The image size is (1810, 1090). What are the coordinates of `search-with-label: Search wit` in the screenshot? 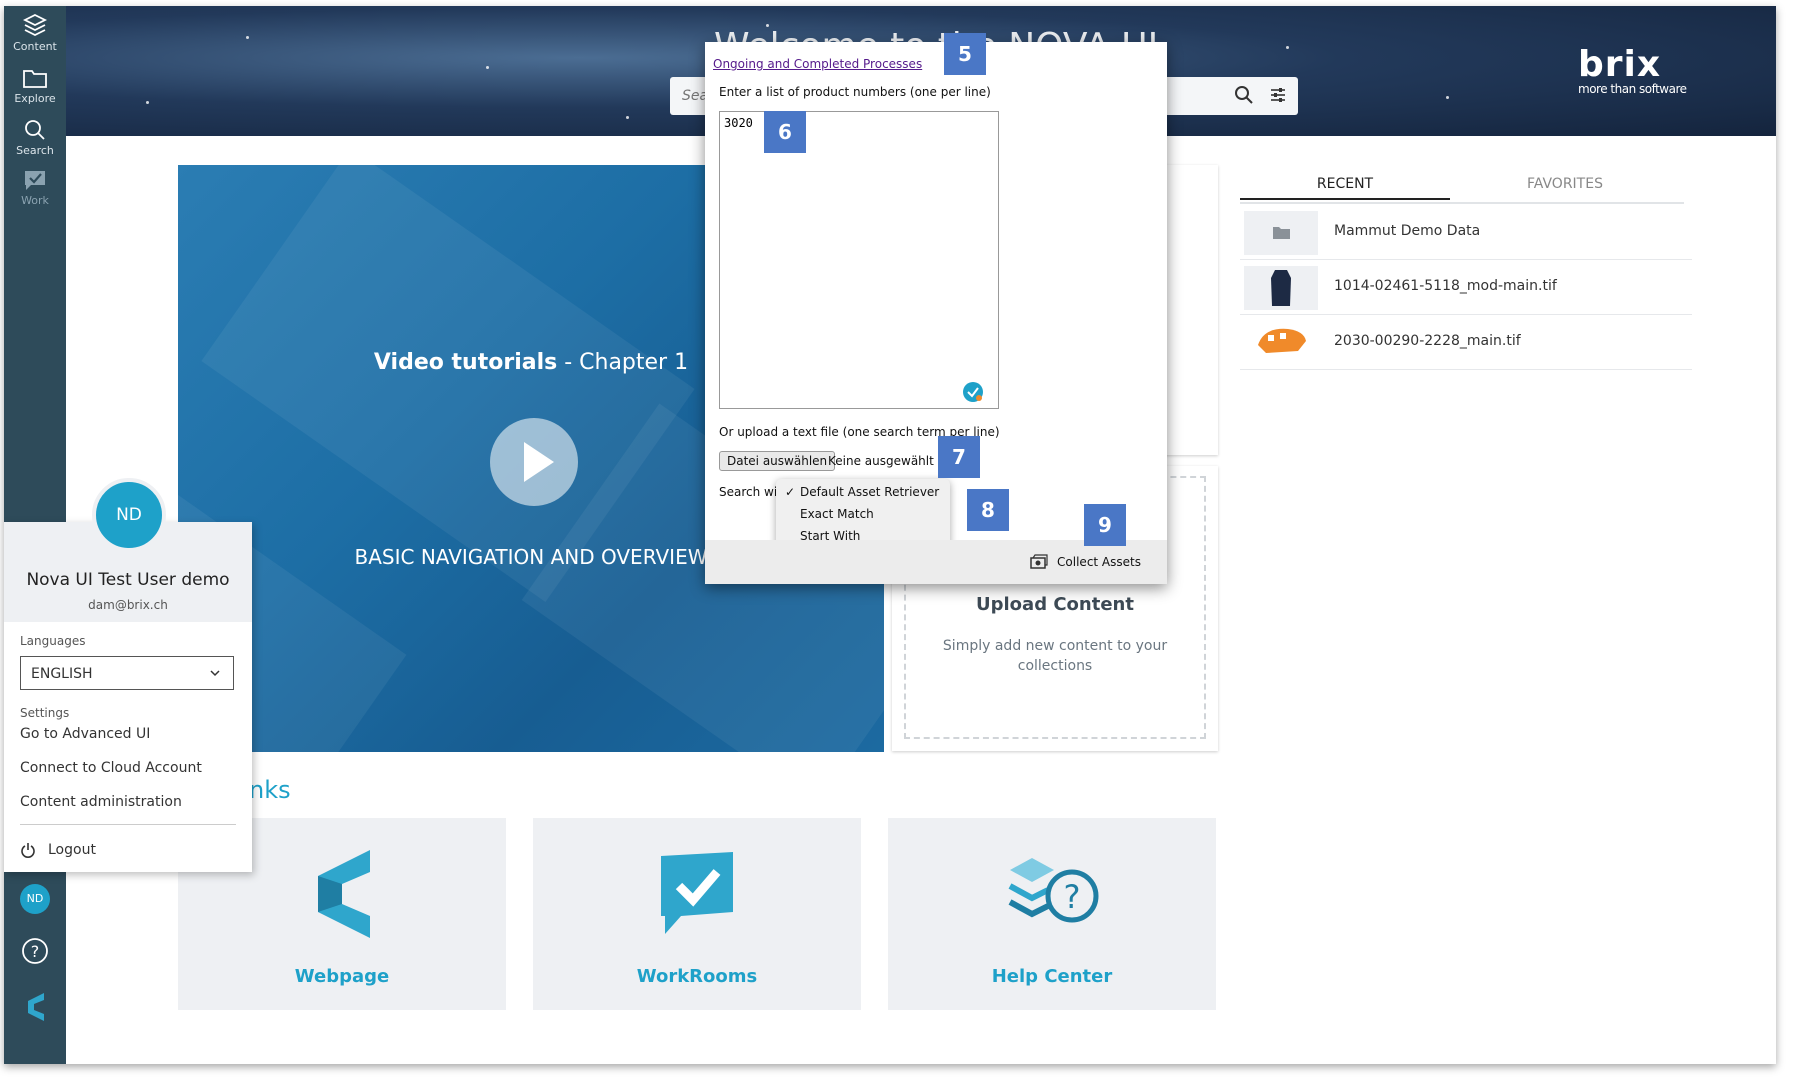 It's located at (750, 492).